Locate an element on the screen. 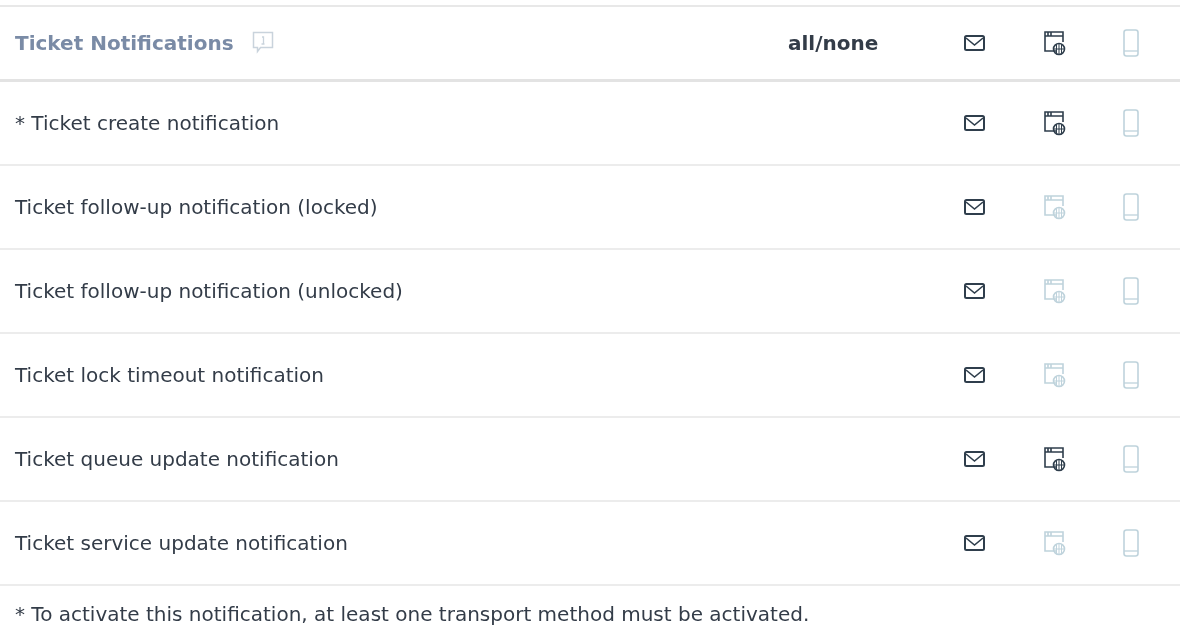 The width and height of the screenshot is (1180, 639). notification-label: Ticket follow-up notification (locked) is located at coordinates (196, 207).